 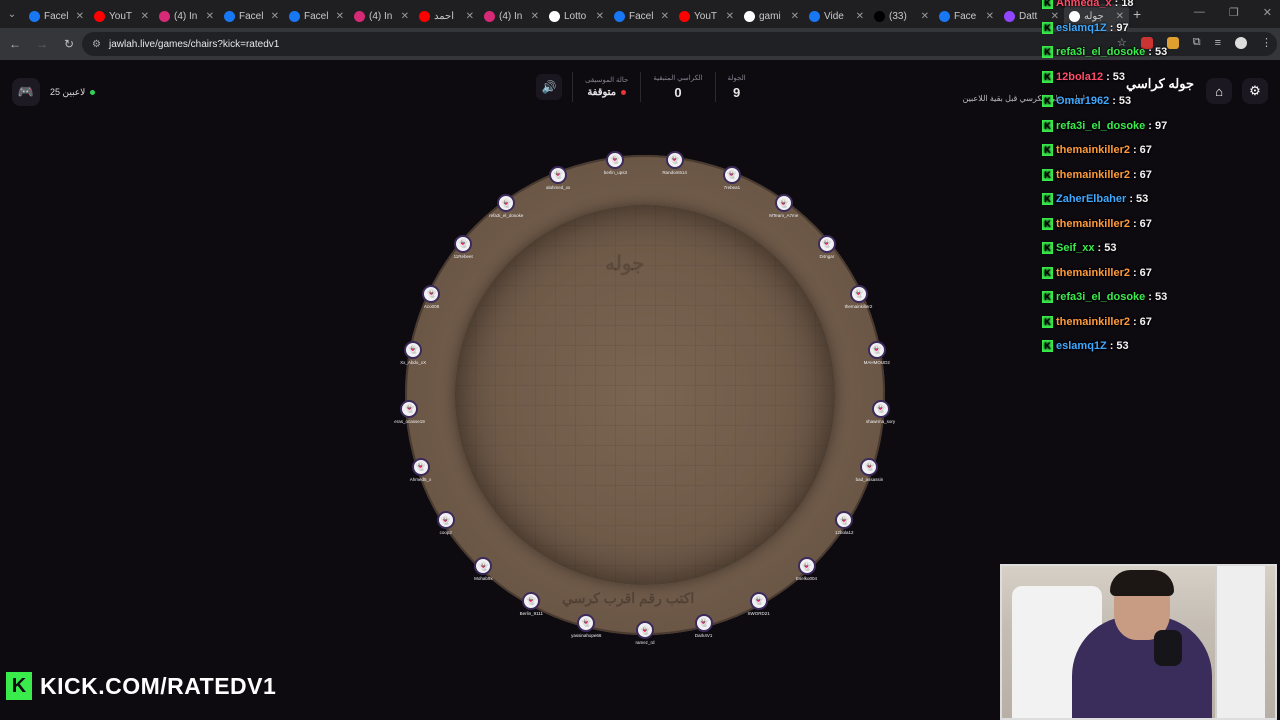 What do you see at coordinates (1085, 346) in the screenshot?
I see `chat-message: Keslamq1Z:53` at bounding box center [1085, 346].